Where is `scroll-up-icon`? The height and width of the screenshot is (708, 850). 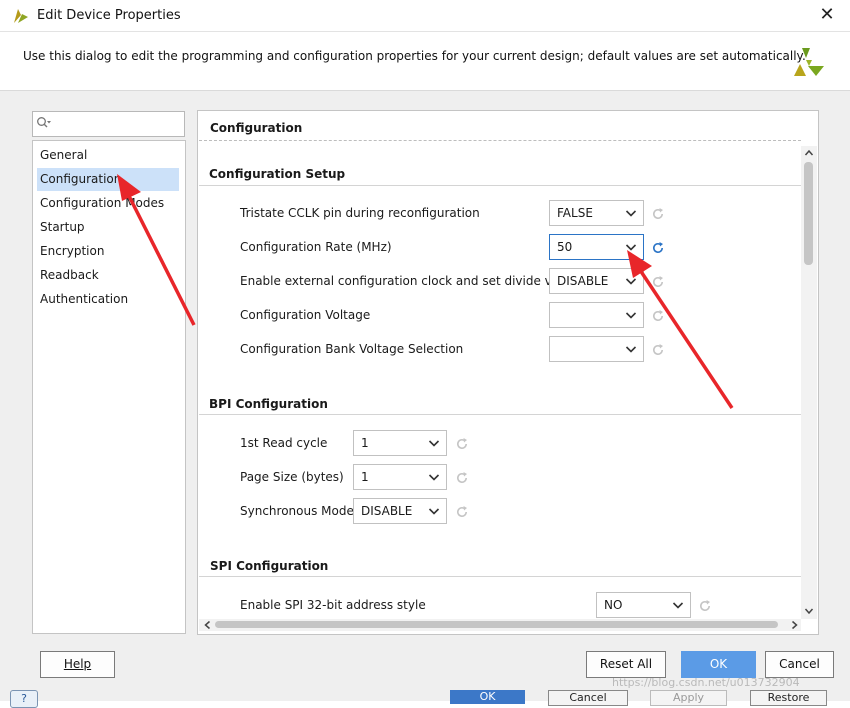 scroll-up-icon is located at coordinates (809, 153).